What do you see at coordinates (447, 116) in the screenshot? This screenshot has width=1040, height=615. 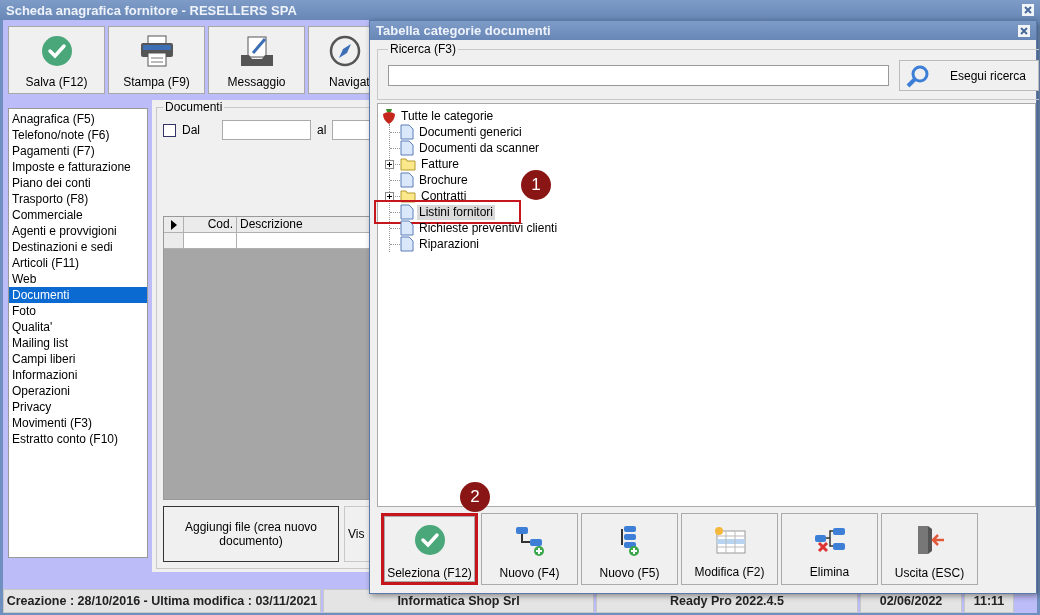 I see `tree-item: Tutte le categorie` at bounding box center [447, 116].